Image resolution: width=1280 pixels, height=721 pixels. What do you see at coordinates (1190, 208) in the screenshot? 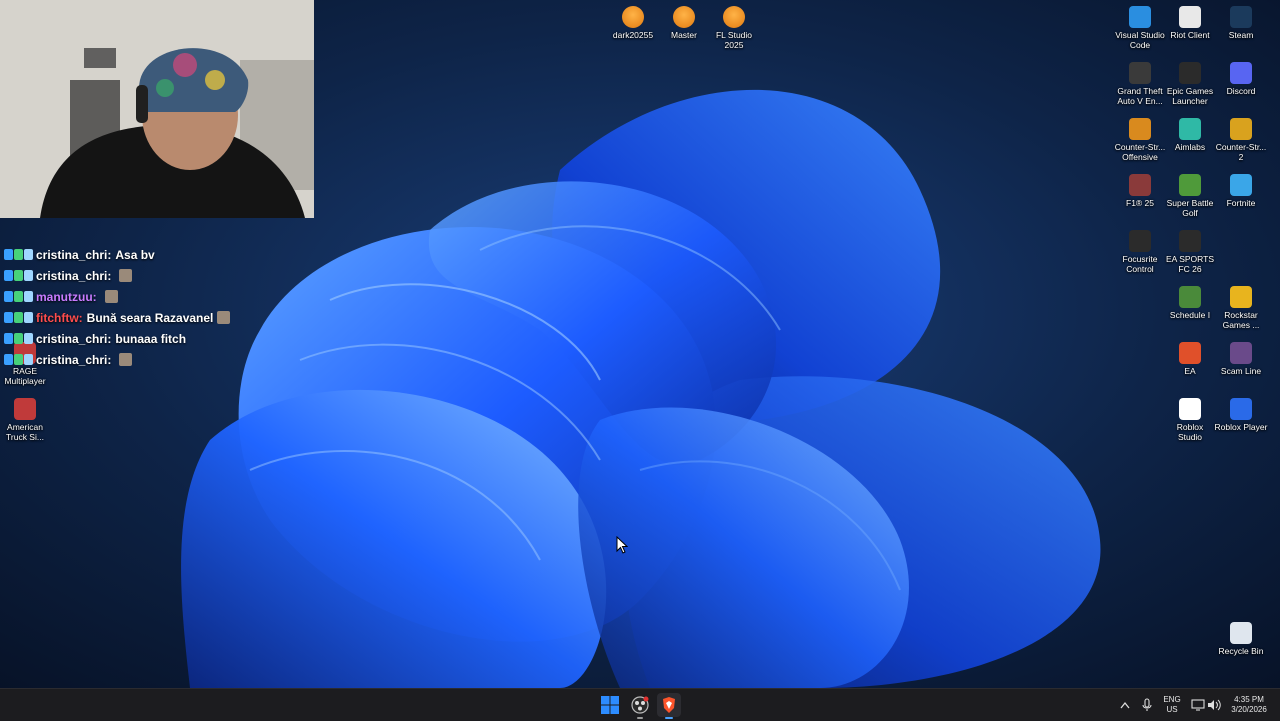
I see `desktop-icon-label: Super Battle Golf` at bounding box center [1190, 208].